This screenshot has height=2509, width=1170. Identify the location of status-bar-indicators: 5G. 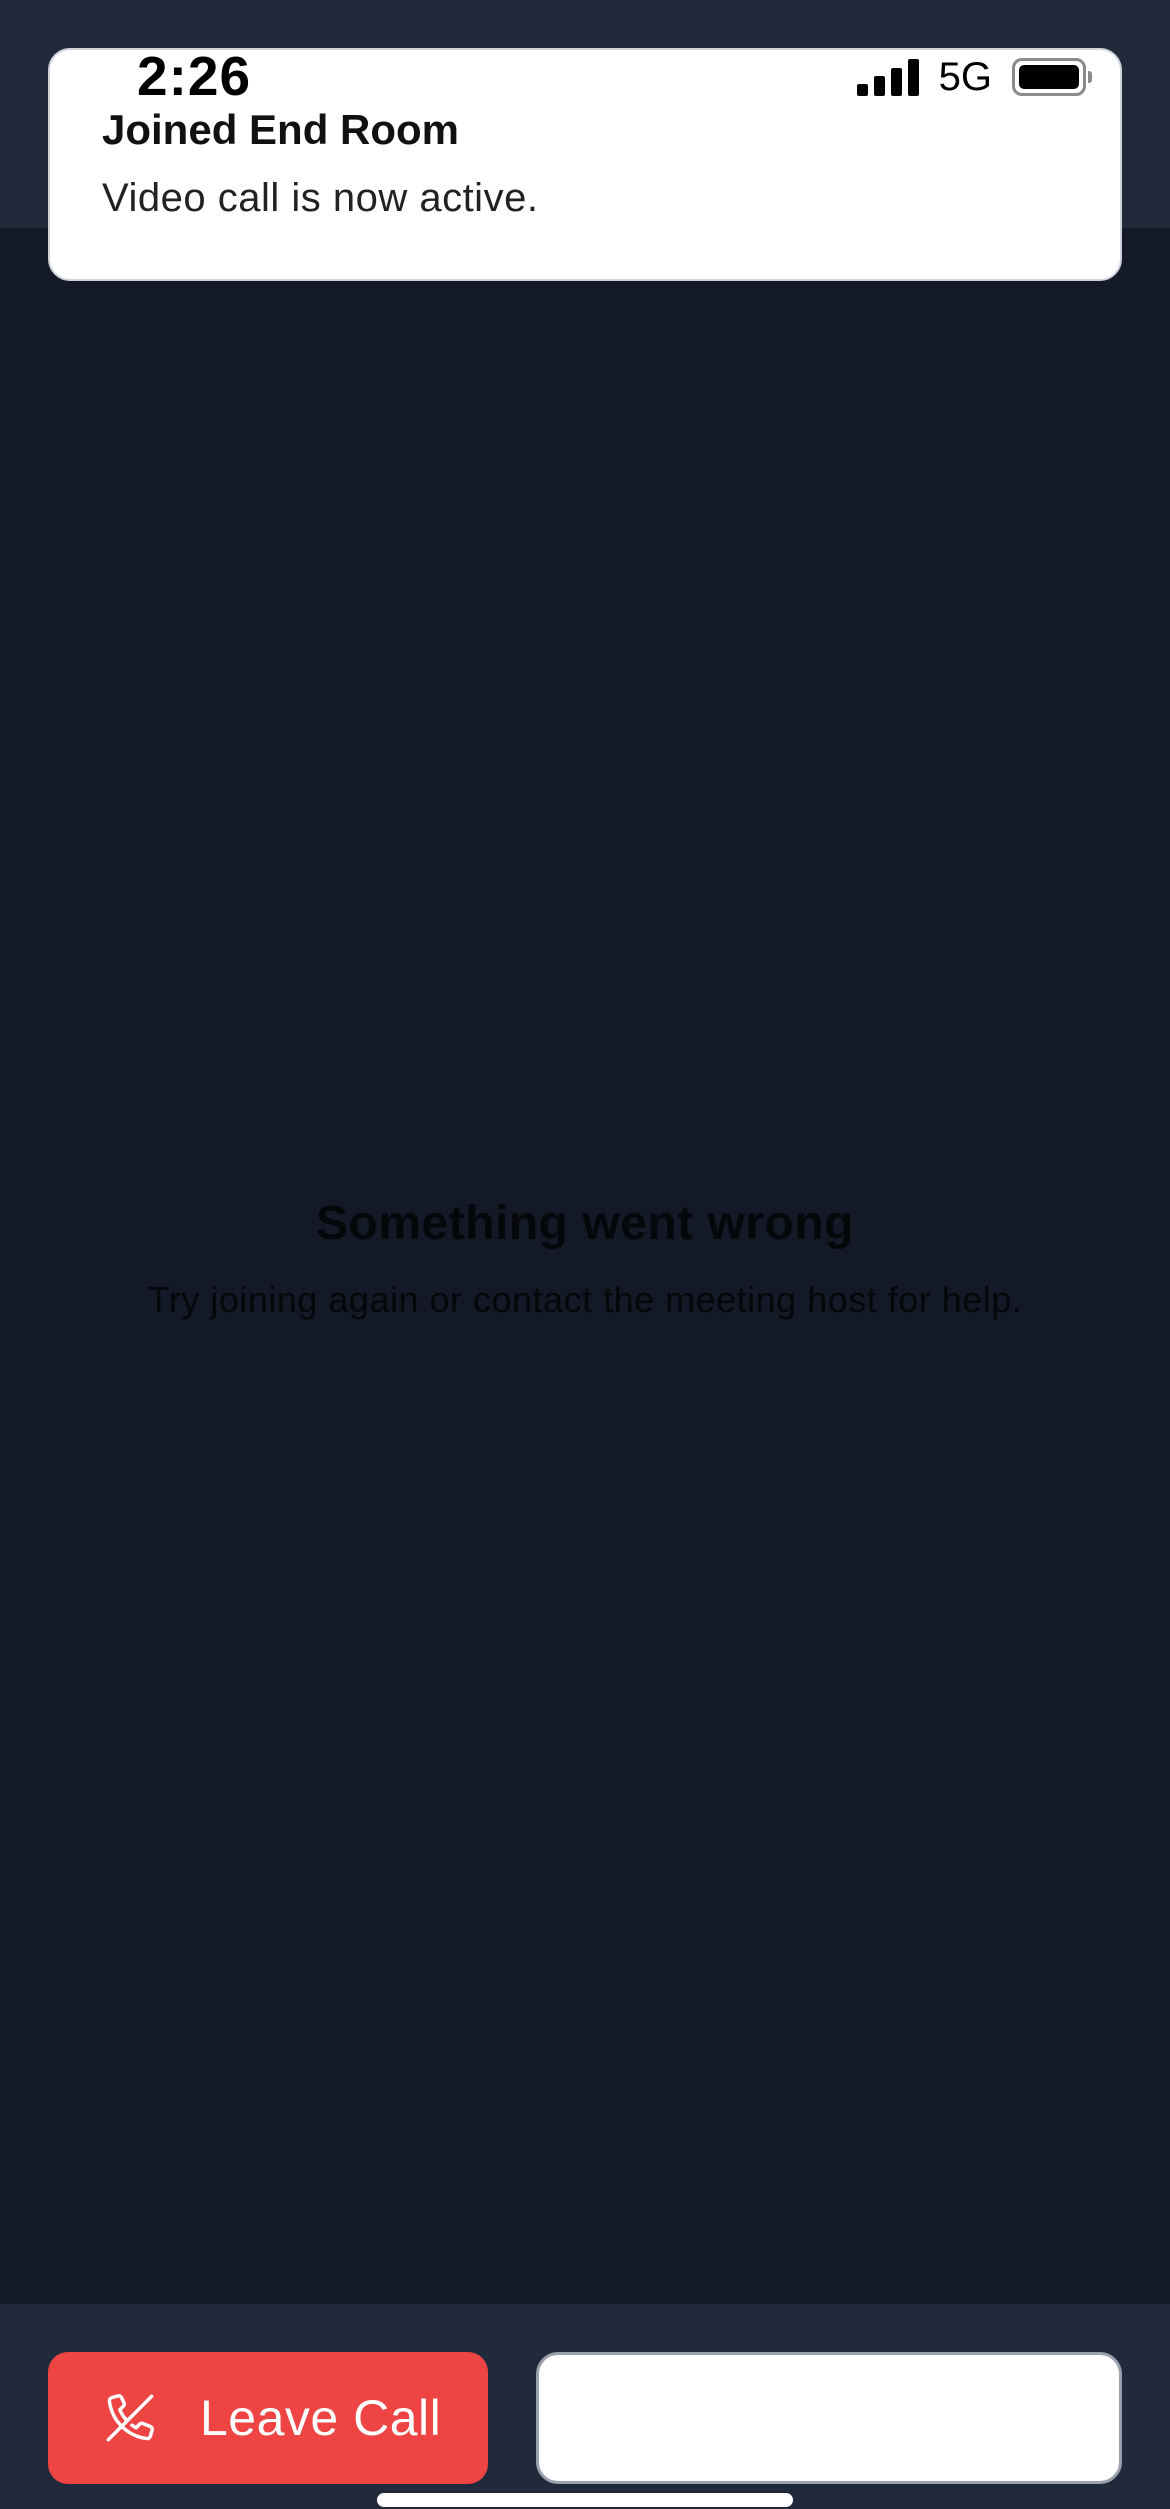
(974, 76).